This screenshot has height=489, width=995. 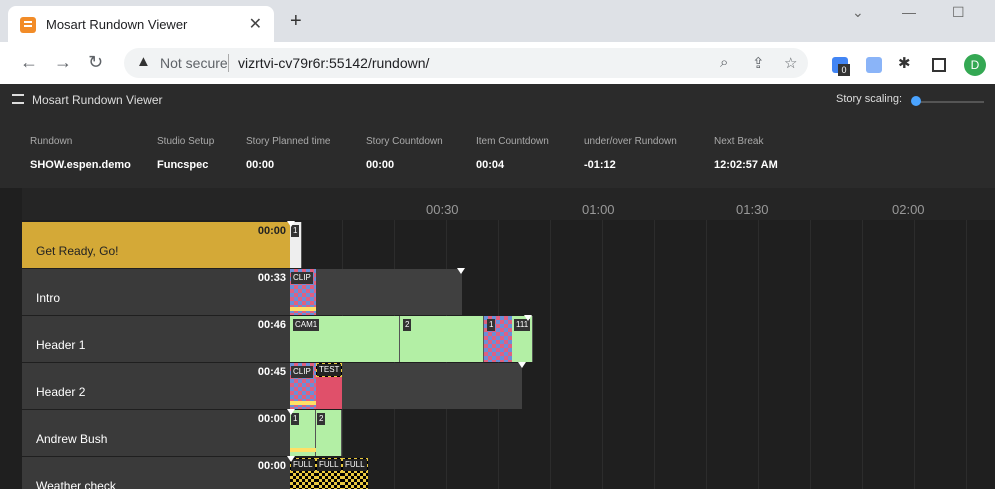 What do you see at coordinates (975, 65) in the screenshot?
I see `profile-avatar: D` at bounding box center [975, 65].